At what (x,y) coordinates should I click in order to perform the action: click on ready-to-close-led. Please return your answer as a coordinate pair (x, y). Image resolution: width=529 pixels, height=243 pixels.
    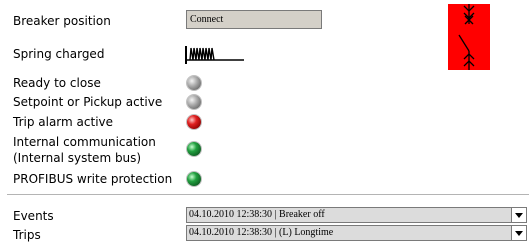
    Looking at the image, I should click on (194, 83).